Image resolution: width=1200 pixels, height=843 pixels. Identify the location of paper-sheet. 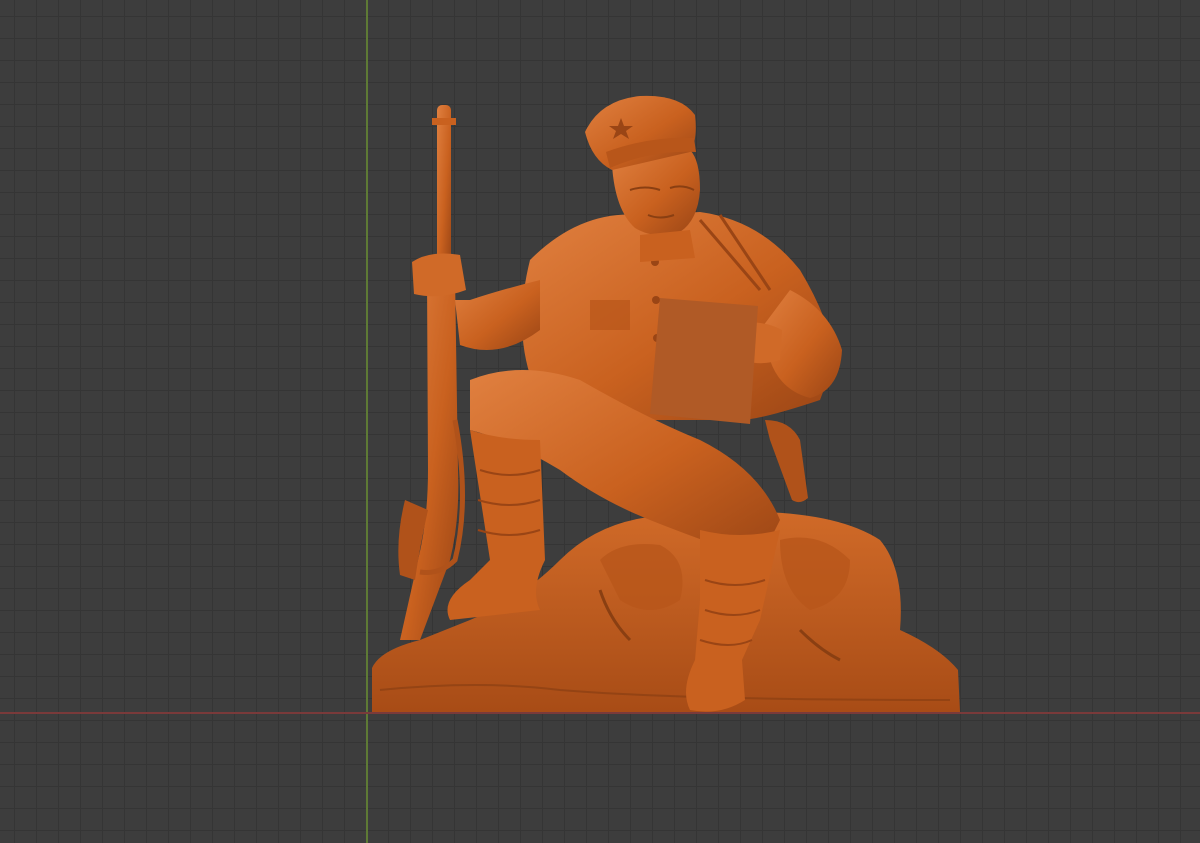
(704, 361).